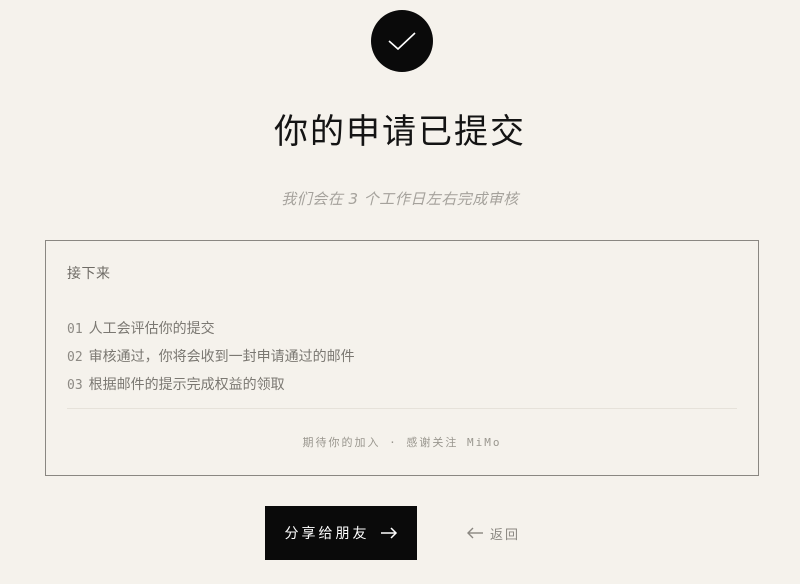 This screenshot has height=584, width=800. What do you see at coordinates (400, 132) in the screenshot?
I see `page-title: 你的申请已提交` at bounding box center [400, 132].